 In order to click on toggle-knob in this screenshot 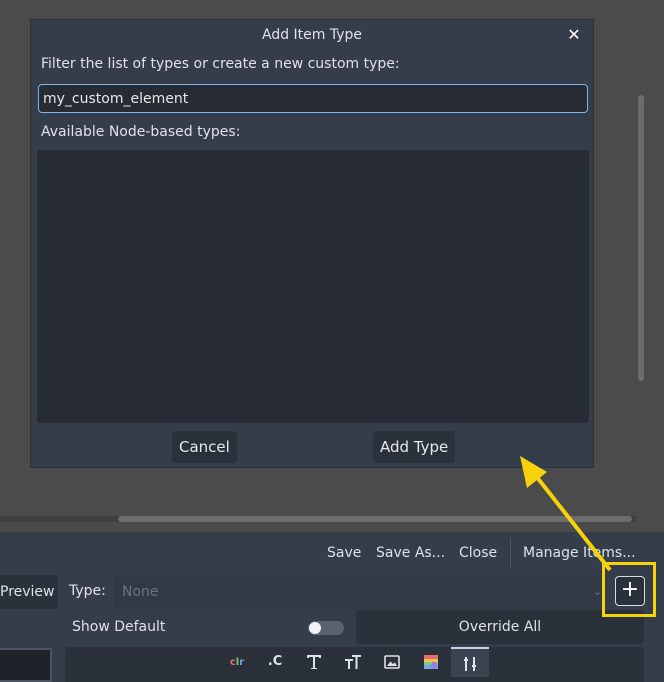, I will do `click(315, 628)`.